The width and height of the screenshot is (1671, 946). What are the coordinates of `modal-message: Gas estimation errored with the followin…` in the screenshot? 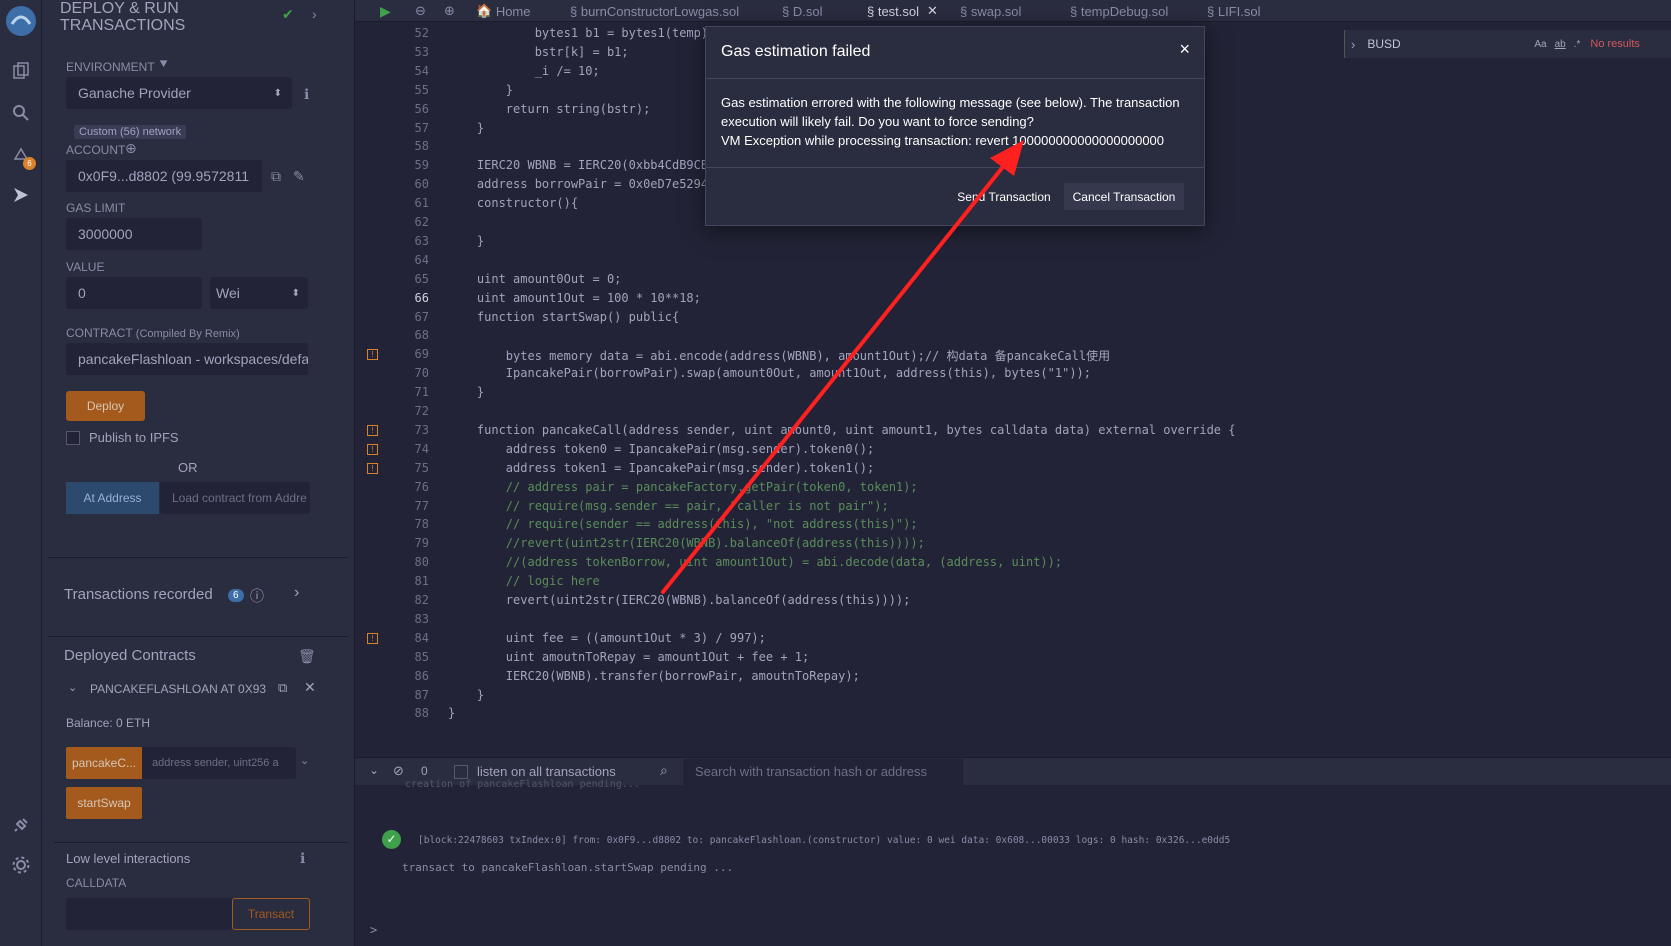 It's located at (956, 121).